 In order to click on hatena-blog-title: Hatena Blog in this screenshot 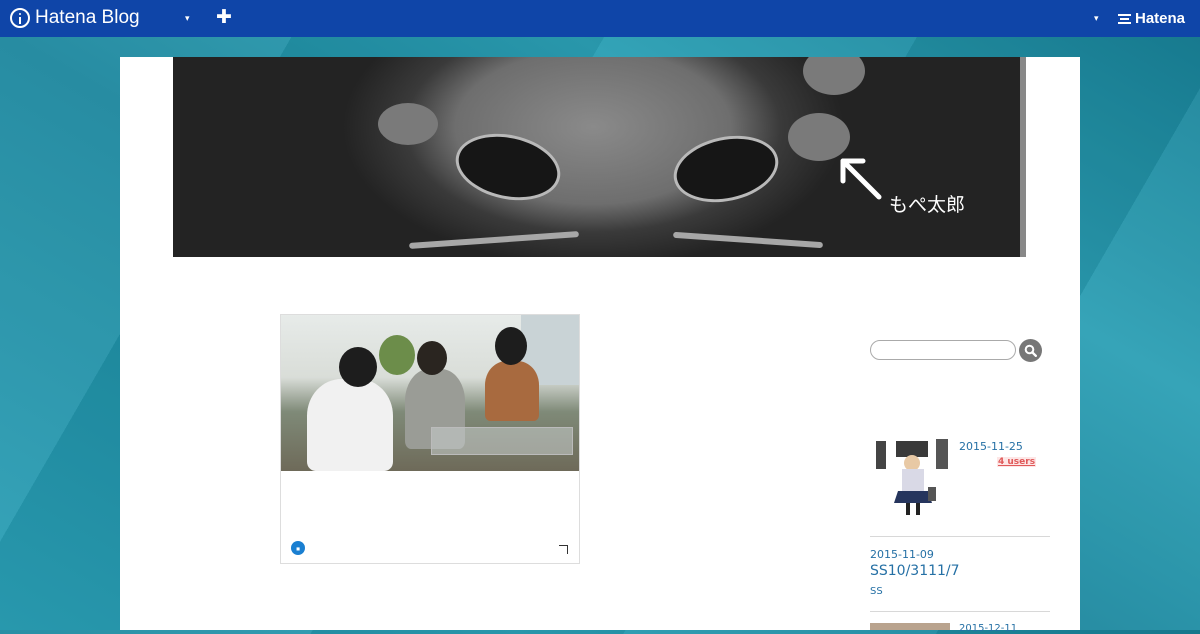, I will do `click(87, 17)`.